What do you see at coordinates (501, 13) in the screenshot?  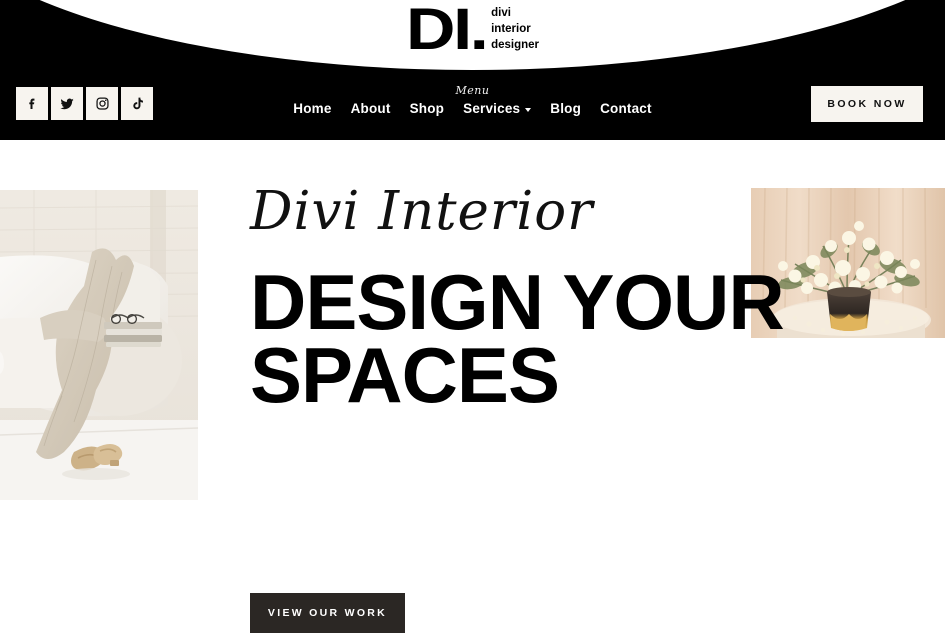 I see `logo-word-1: divi` at bounding box center [501, 13].